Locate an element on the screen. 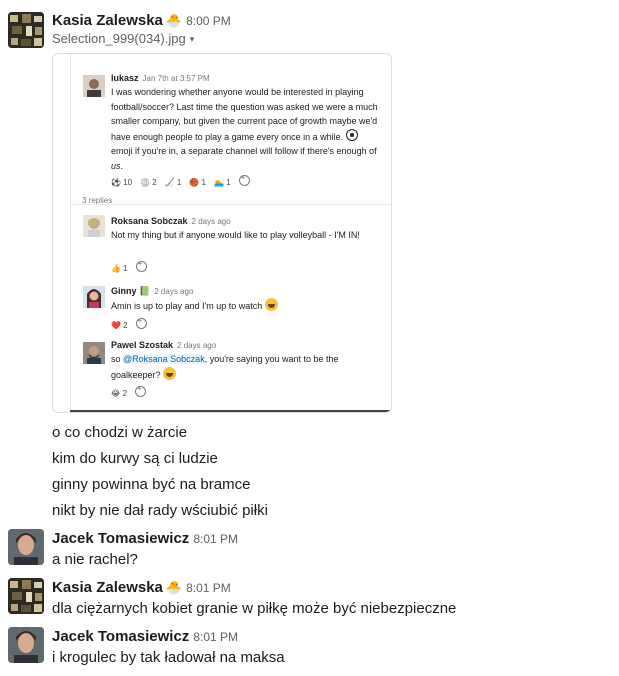 Image resolution: width=619 pixels, height=676 pixels. message-text: ginny powinna być na bramce is located at coordinates (151, 484).